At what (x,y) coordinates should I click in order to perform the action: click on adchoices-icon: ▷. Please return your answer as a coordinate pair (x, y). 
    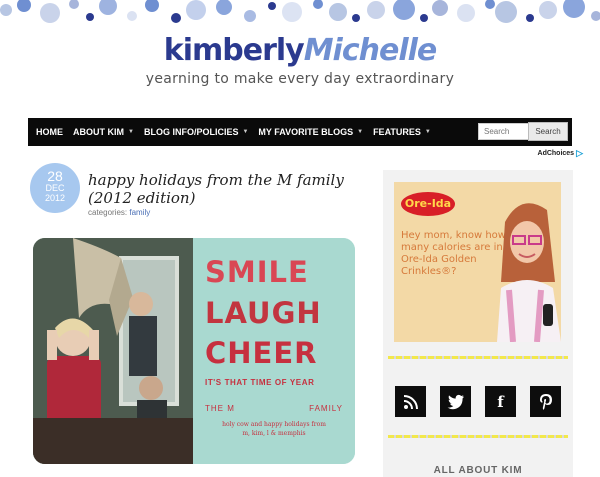
    Looking at the image, I should click on (579, 153).